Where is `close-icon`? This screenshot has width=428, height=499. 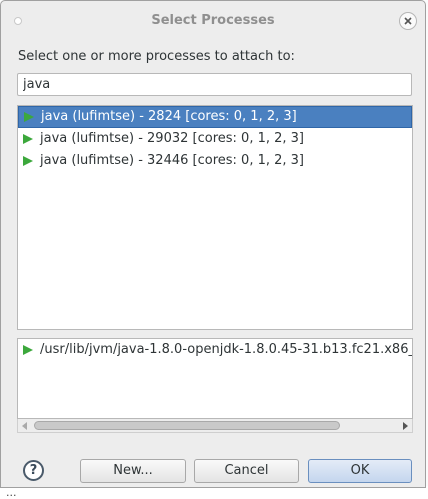
close-icon is located at coordinates (408, 21).